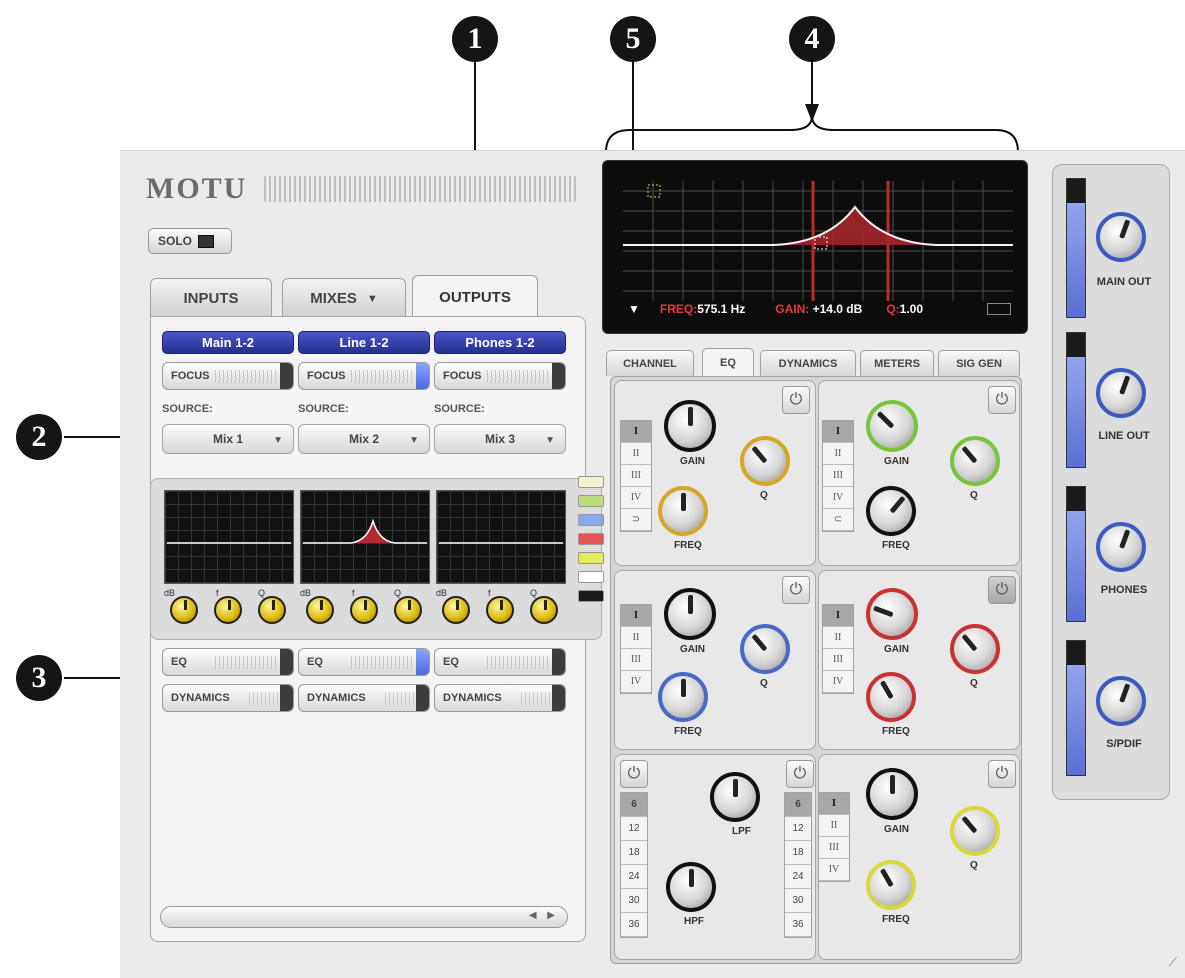  I want to click on solo-button: SOLO, so click(190, 241).